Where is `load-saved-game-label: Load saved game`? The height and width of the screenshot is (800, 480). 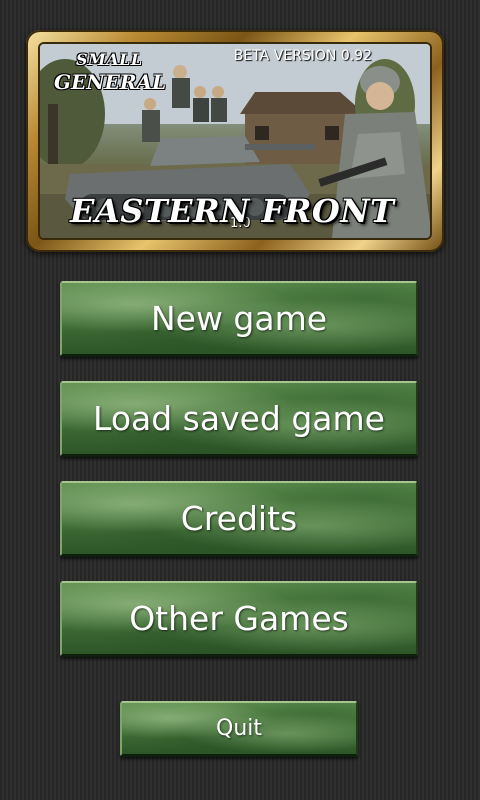 load-saved-game-label: Load saved game is located at coordinates (239, 418).